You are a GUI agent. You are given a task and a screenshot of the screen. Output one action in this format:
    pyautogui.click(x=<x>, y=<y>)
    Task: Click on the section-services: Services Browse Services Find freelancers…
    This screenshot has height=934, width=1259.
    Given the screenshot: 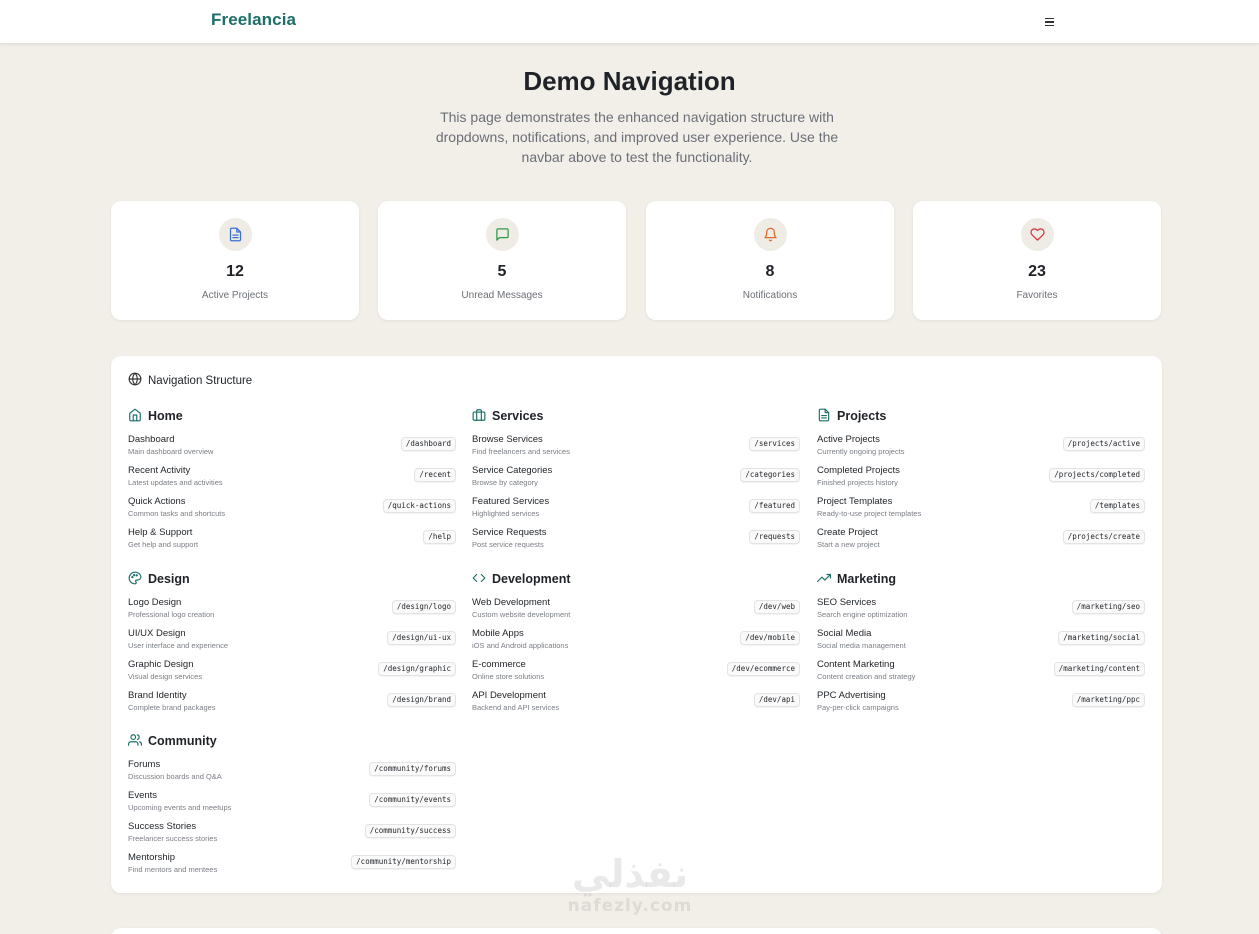 What is the action you would take?
    pyautogui.click(x=636, y=481)
    